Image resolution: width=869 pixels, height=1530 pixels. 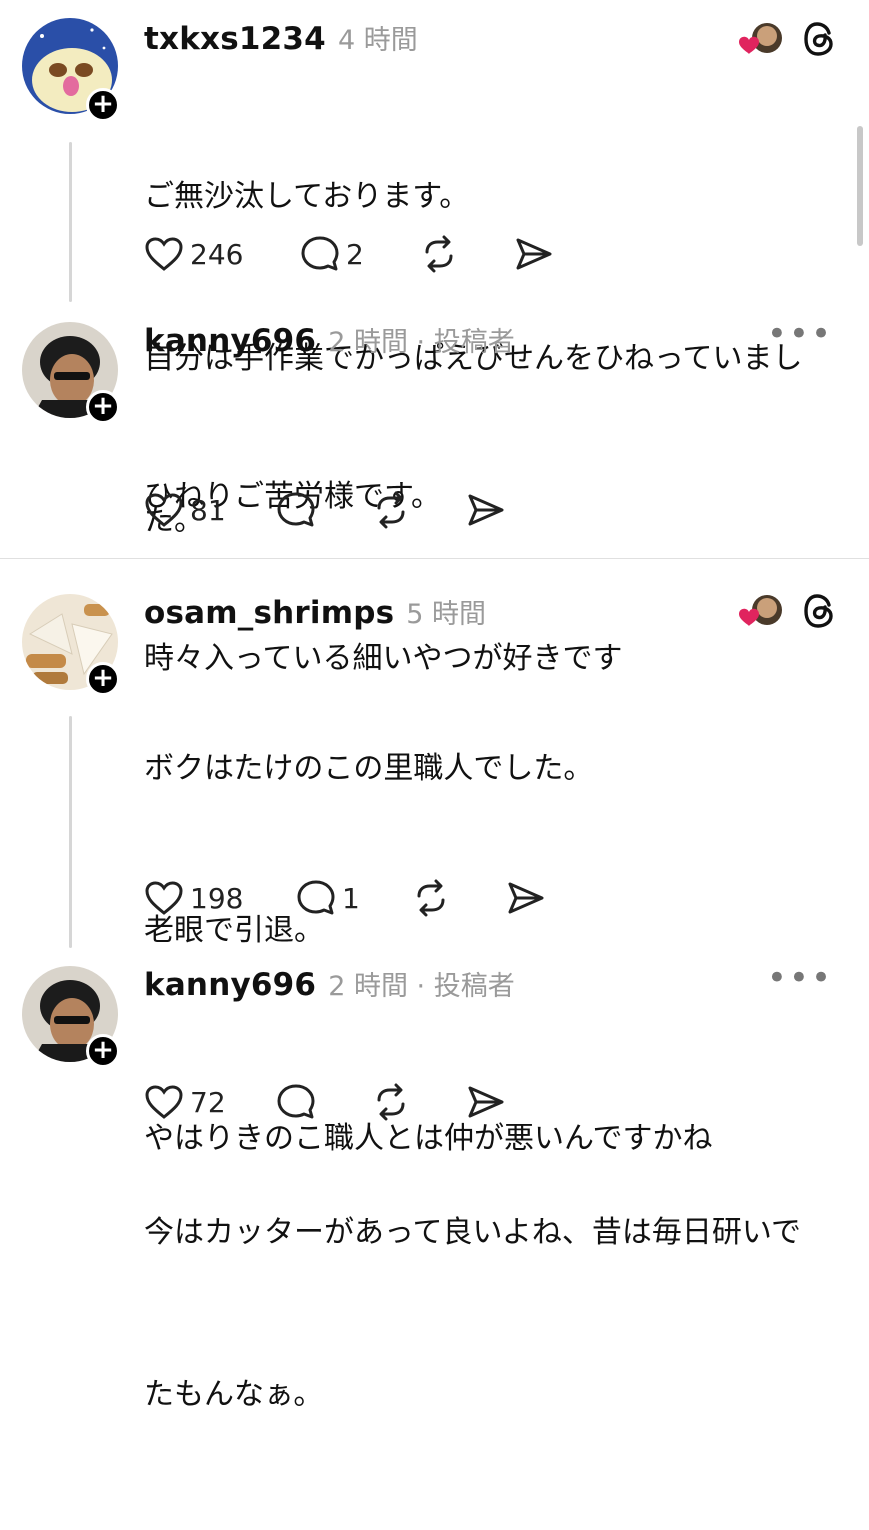 I want to click on like-button: 81, so click(x=185, y=510).